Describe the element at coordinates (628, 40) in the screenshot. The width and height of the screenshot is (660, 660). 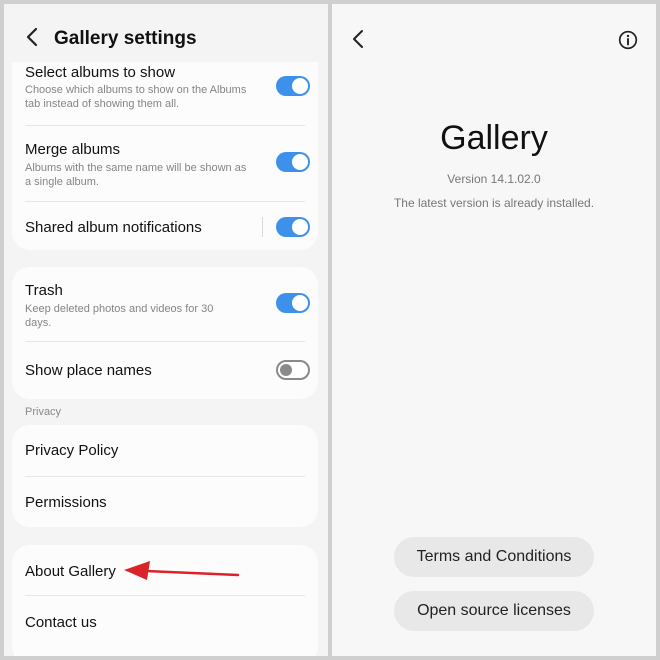
I see `info-icon` at that location.